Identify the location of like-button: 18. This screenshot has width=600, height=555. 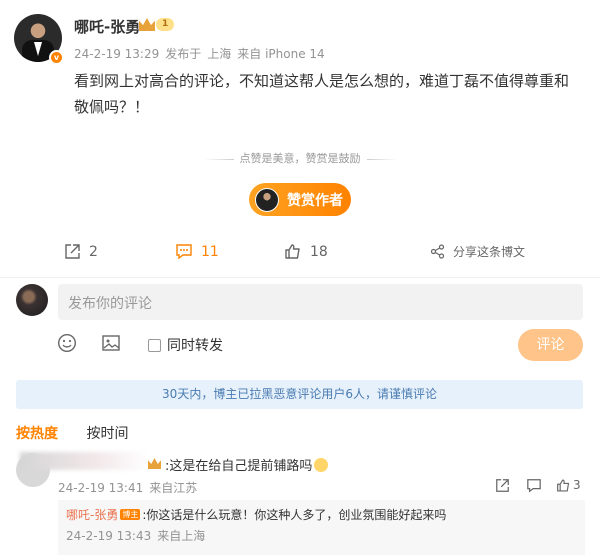
(306, 251).